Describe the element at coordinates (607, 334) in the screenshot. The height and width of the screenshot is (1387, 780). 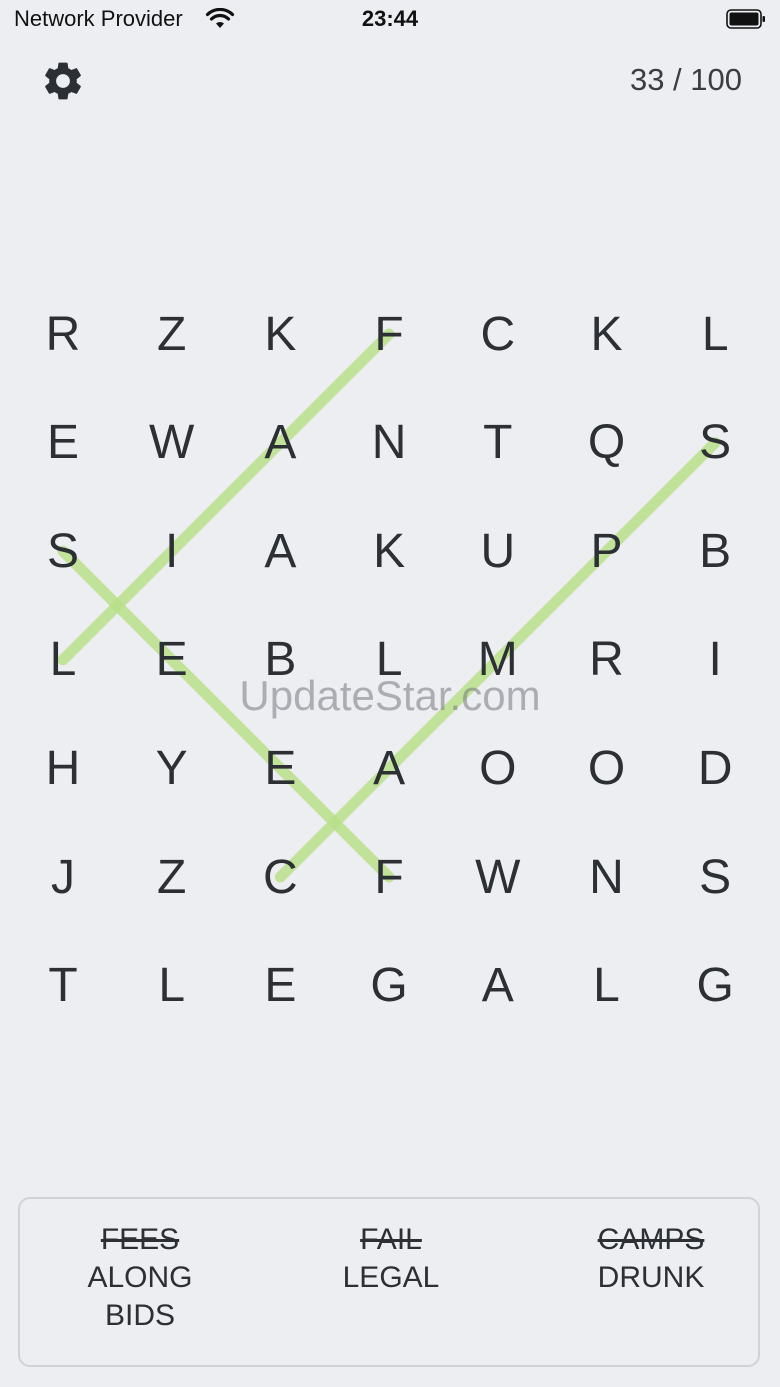
I see `grid-cell-0-5: K` at that location.